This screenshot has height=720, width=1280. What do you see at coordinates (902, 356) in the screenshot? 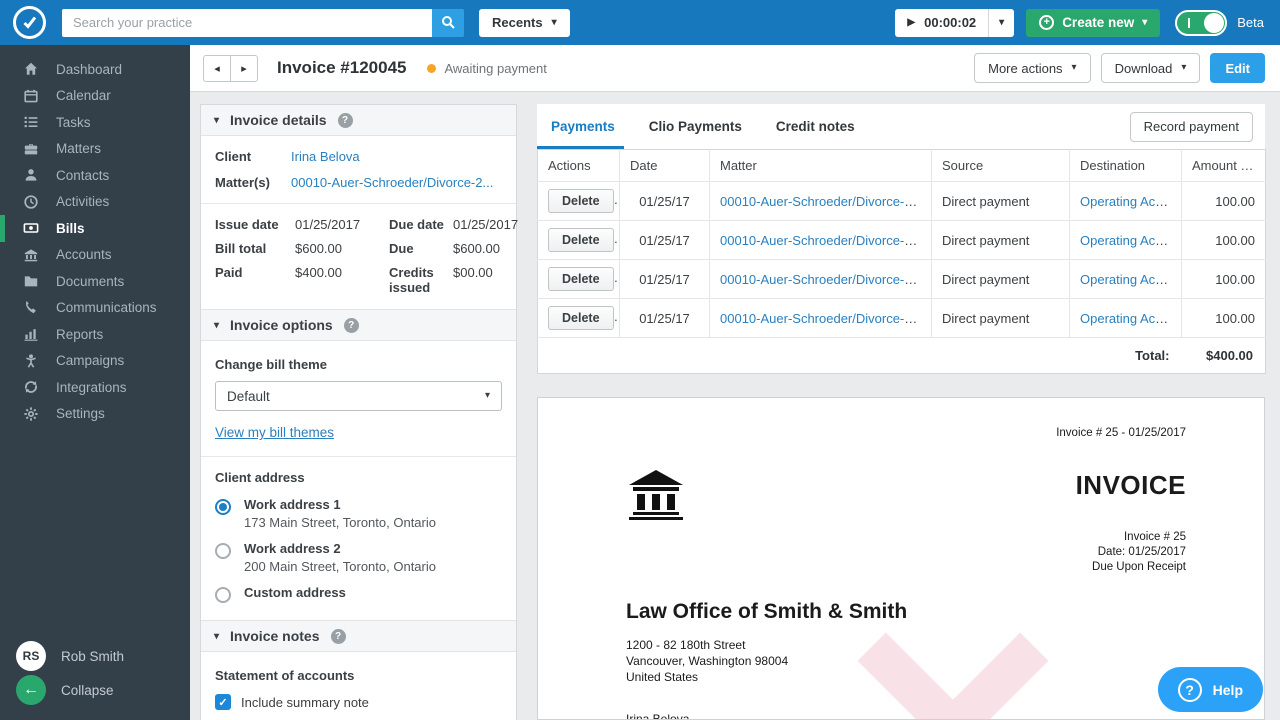
I see `payments-total-row: Total: $400.00` at bounding box center [902, 356].